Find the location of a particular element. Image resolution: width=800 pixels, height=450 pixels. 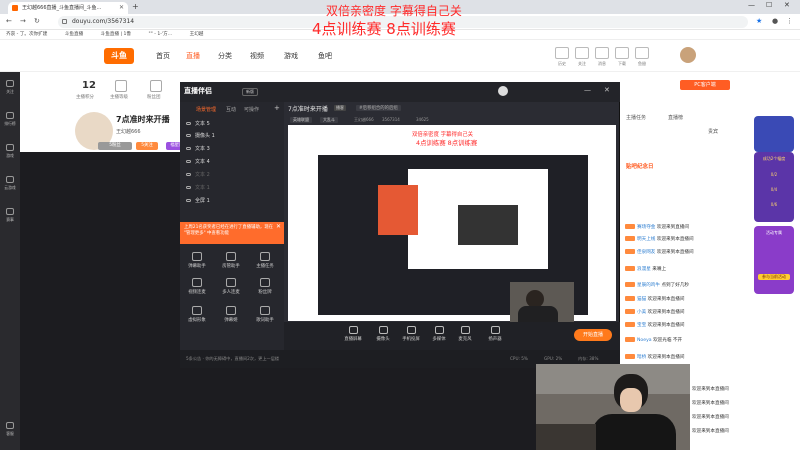

message-icon is located at coordinates (602, 53).